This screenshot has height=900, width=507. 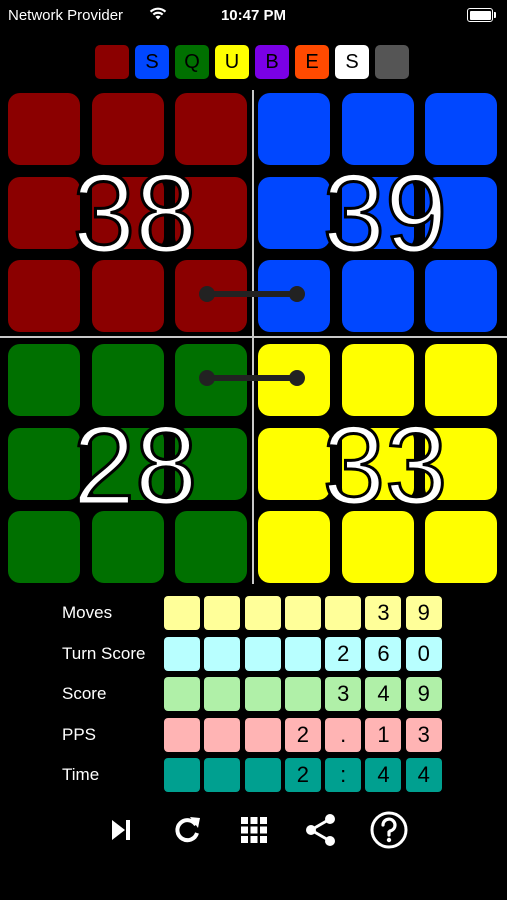 I want to click on status-bar: Network Provider 10:47 PM, so click(x=253, y=16).